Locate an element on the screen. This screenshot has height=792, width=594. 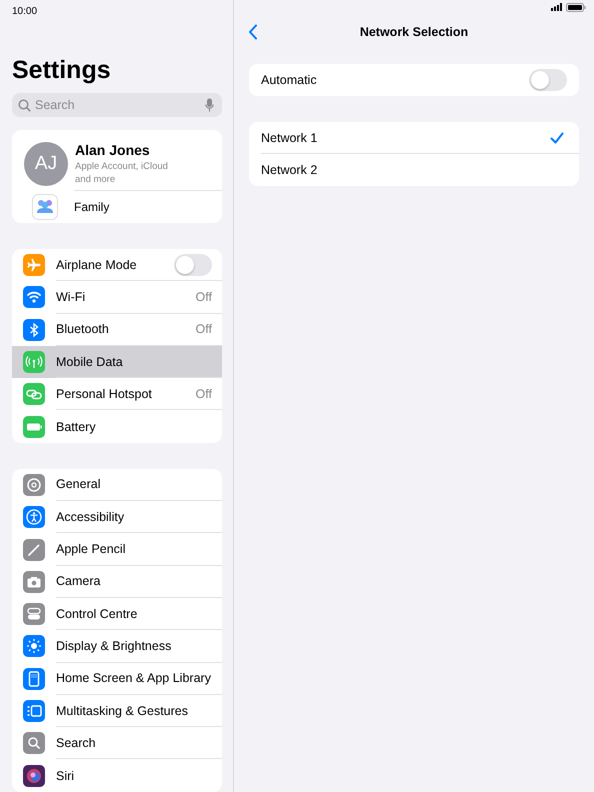
item-label: Home Screen & App Library is located at coordinates (133, 678).